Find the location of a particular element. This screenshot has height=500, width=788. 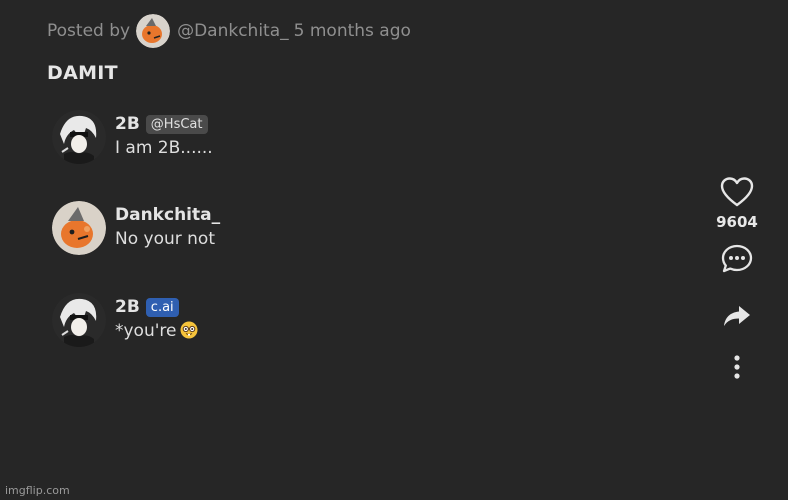

author-avatar is located at coordinates (153, 31).